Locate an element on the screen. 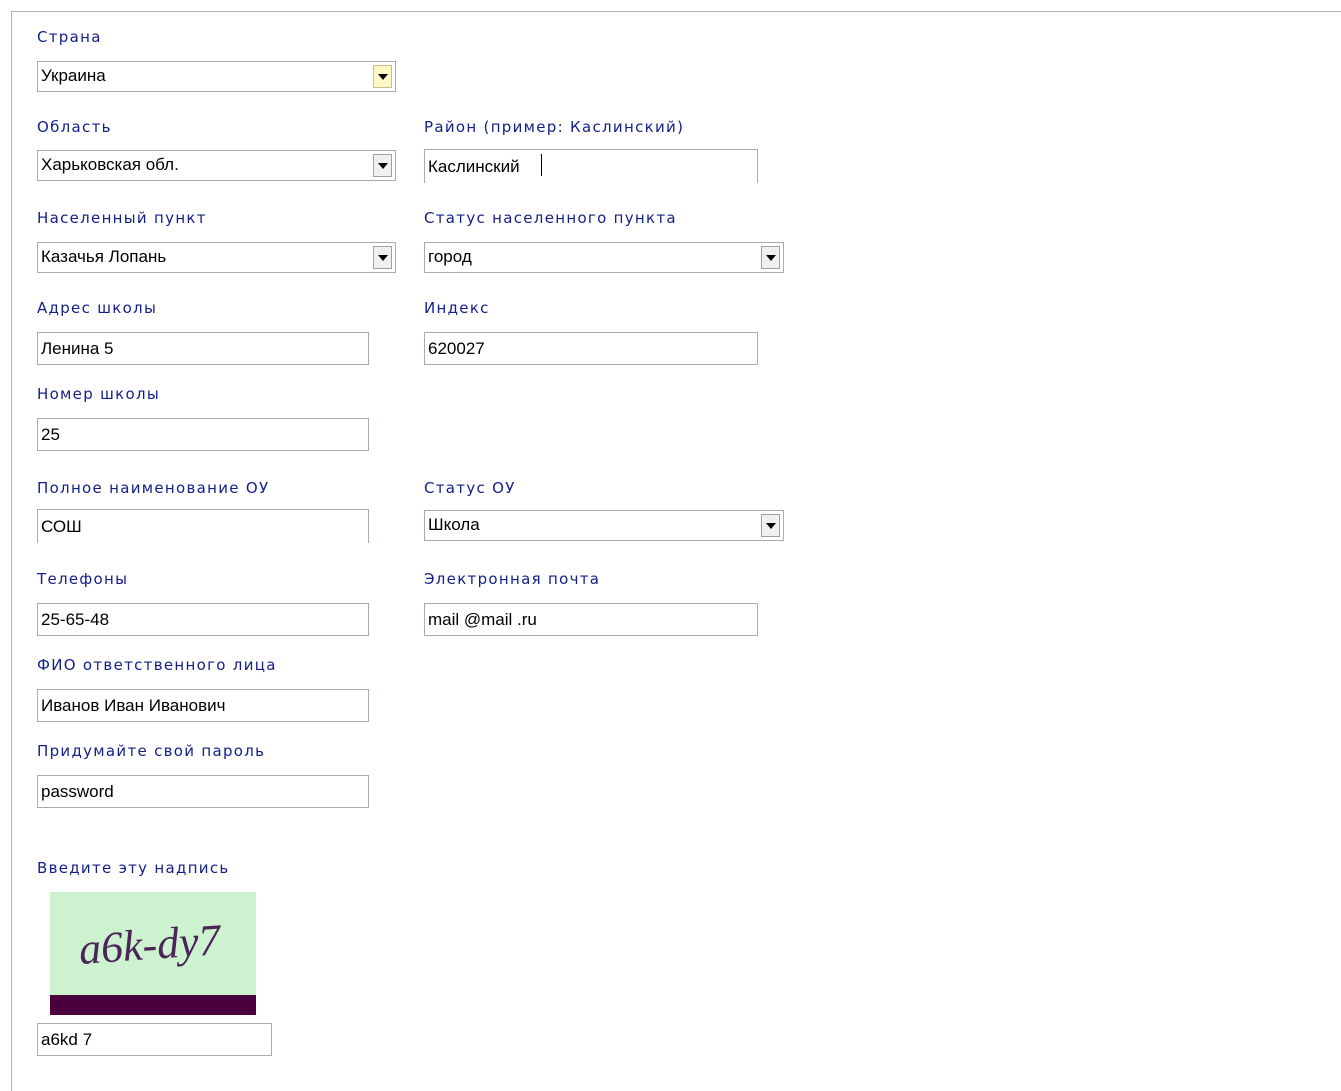  captcha-text: a6k-dy7 is located at coordinates (150, 944).